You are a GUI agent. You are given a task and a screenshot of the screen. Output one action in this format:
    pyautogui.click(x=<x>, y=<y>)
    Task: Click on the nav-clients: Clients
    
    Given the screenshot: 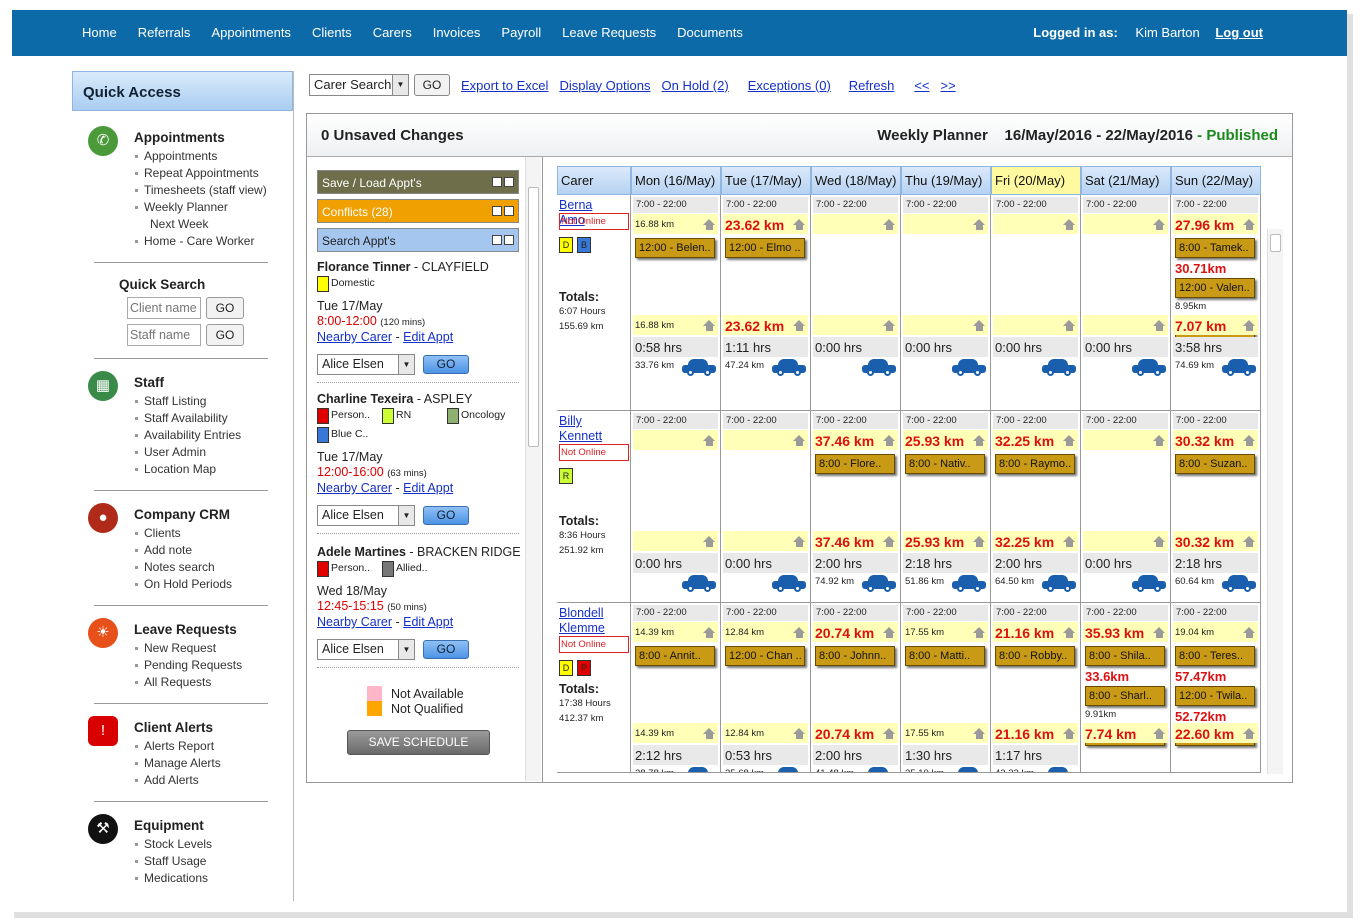 What is the action you would take?
    pyautogui.click(x=332, y=32)
    